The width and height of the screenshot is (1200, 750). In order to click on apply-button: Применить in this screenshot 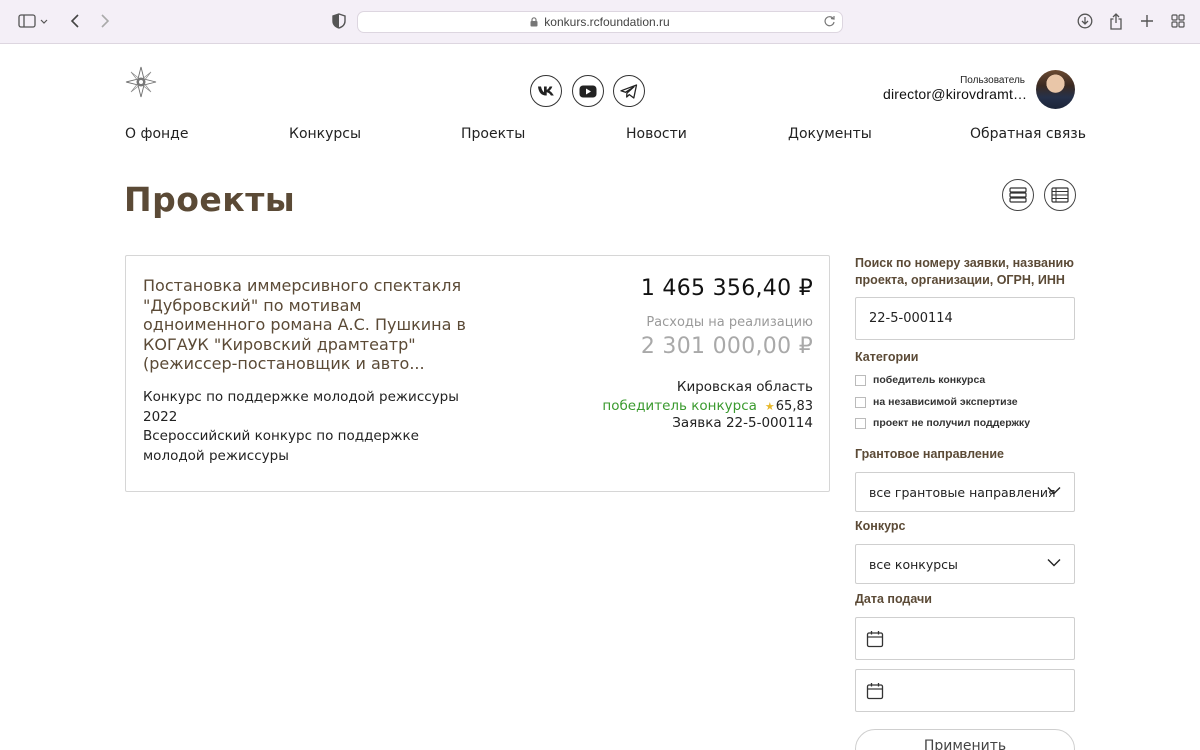, I will do `click(965, 739)`.